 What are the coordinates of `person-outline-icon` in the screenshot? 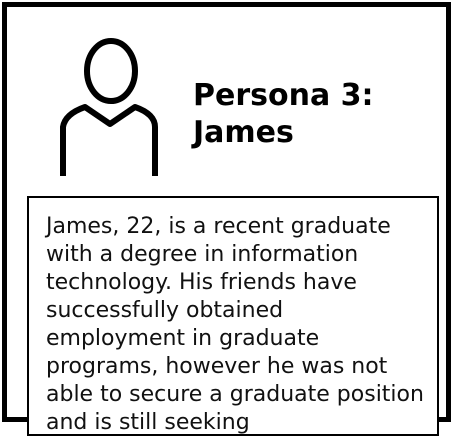 It's located at (109, 107).